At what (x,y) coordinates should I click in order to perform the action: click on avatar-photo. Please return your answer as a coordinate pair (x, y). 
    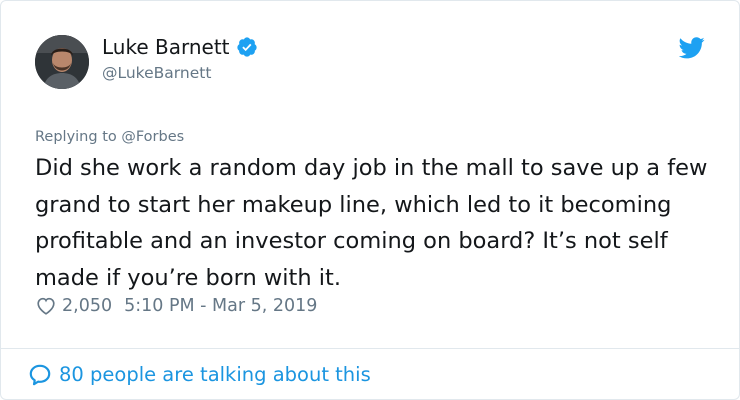
    Looking at the image, I should click on (62, 62).